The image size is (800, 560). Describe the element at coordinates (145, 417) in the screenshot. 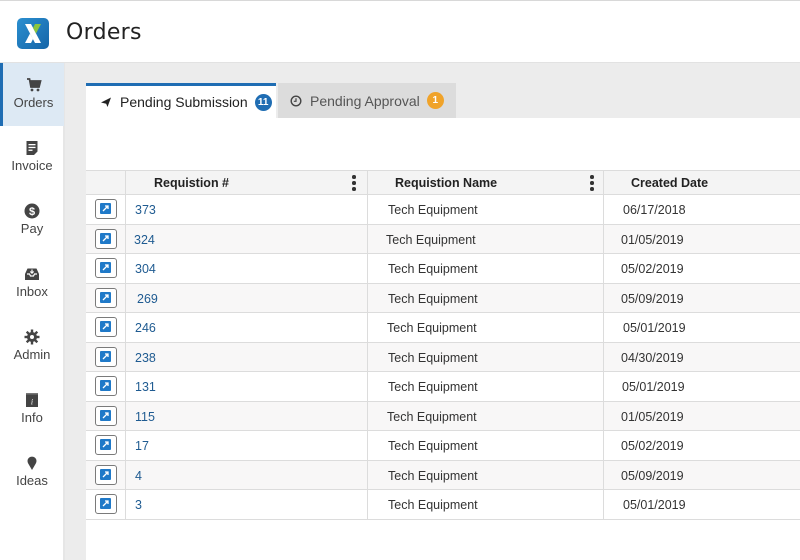

I see `requisition-number-link: 115` at that location.